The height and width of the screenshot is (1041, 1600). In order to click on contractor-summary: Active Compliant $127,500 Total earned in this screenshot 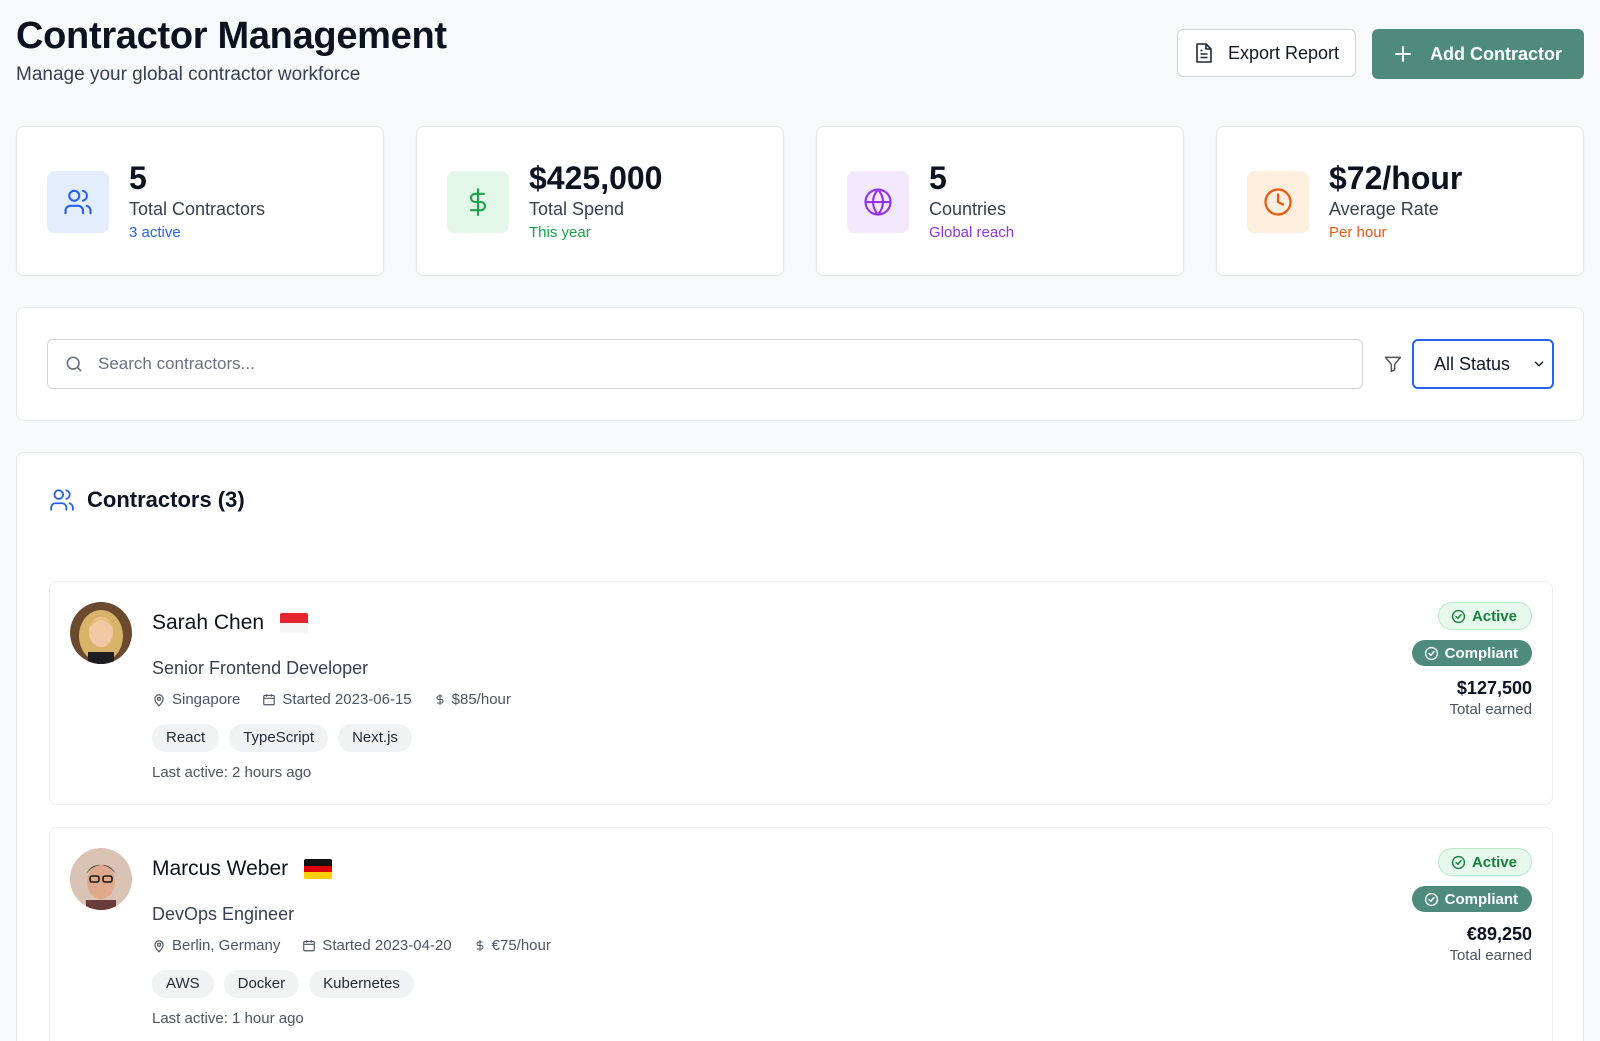, I will do `click(1471, 660)`.